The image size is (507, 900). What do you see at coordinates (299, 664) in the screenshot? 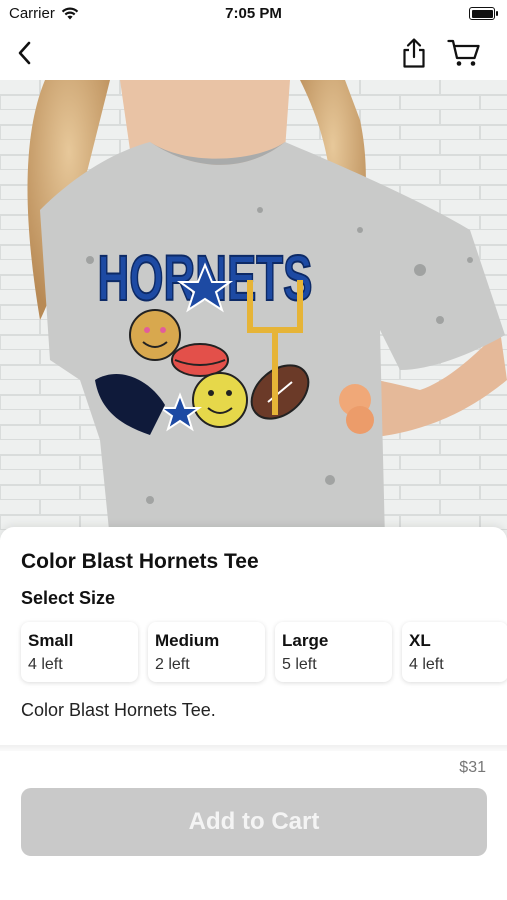
I see `size-stock: 5 left` at bounding box center [299, 664].